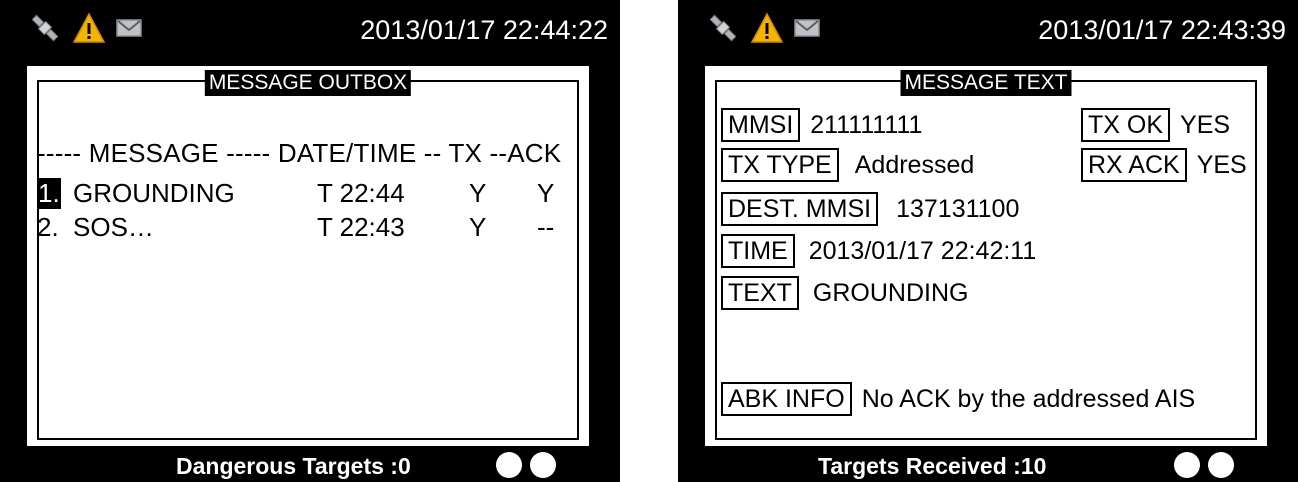  Describe the element at coordinates (546, 193) in the screenshot. I see `row-ack: Y` at that location.